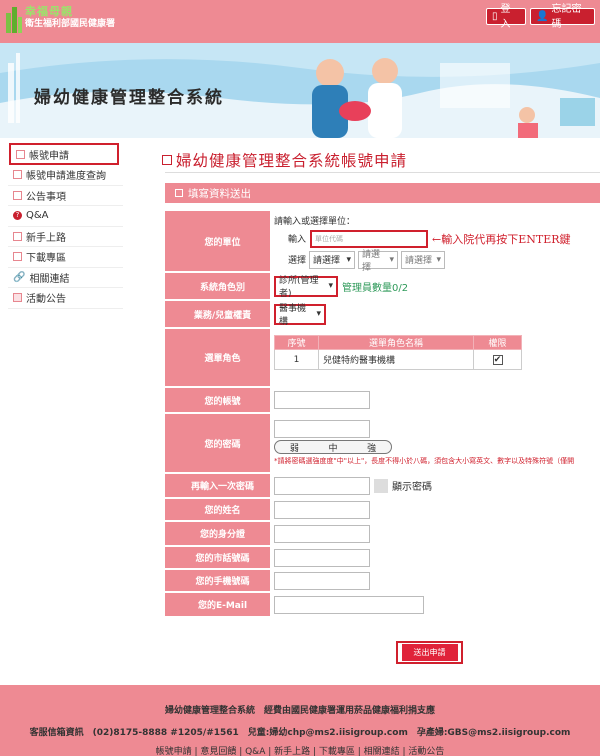 The image size is (600, 756). What do you see at coordinates (378, 261) in the screenshot?
I see `unit-select-2: 請選擇 ▾` at bounding box center [378, 261].